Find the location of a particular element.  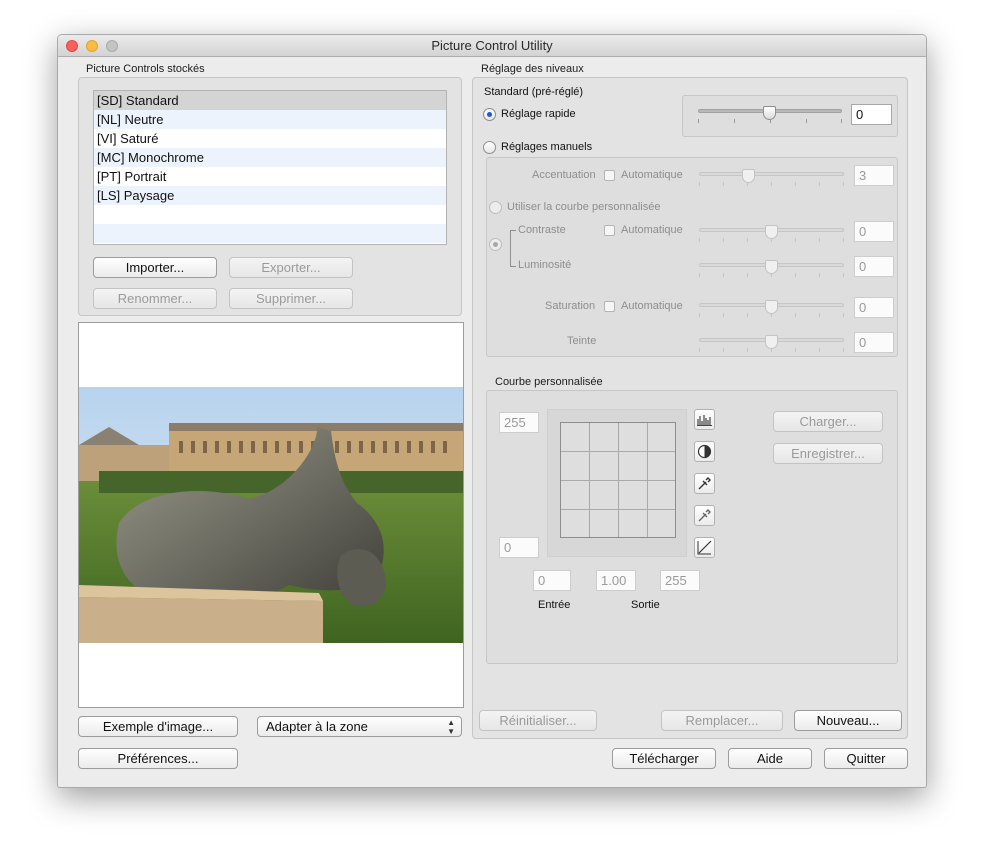

linear-curve-icon is located at coordinates (704, 547).